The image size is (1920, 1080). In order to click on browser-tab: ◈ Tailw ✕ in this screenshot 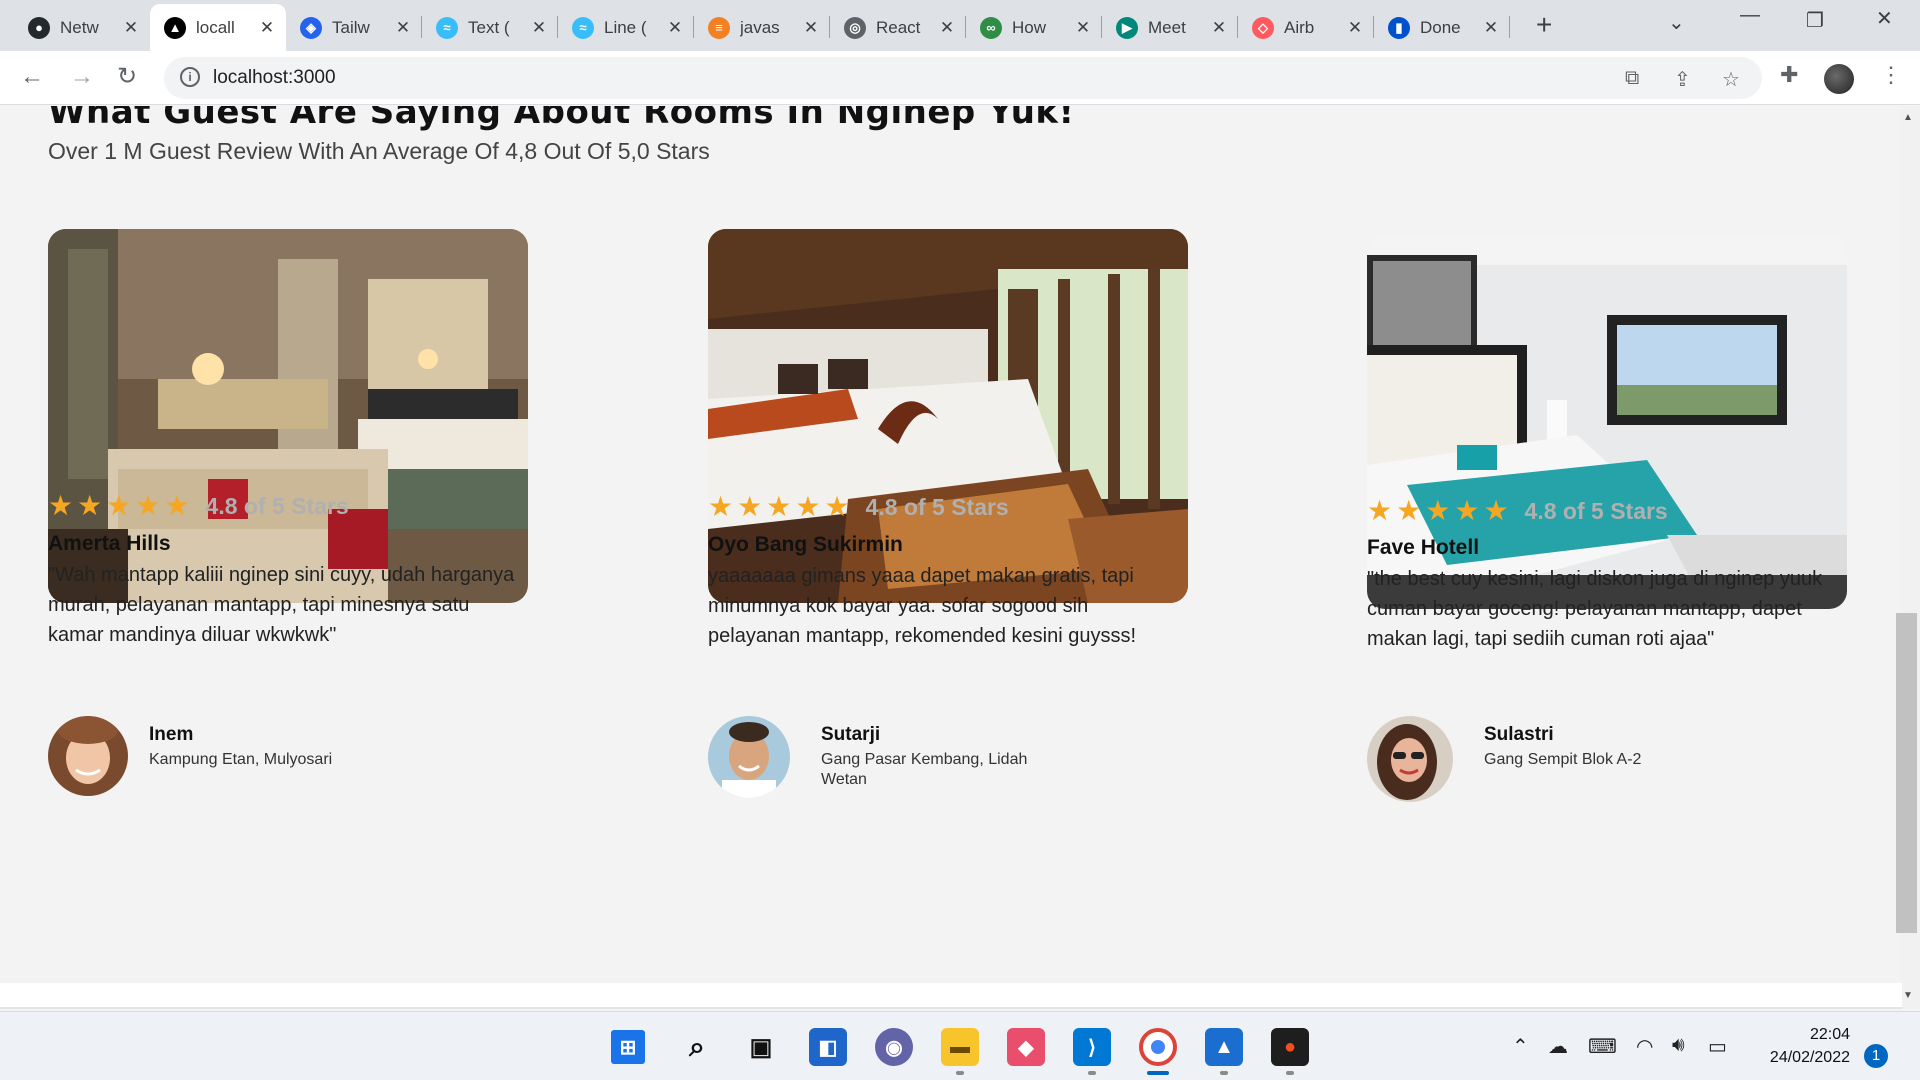, I will do `click(354, 27)`.